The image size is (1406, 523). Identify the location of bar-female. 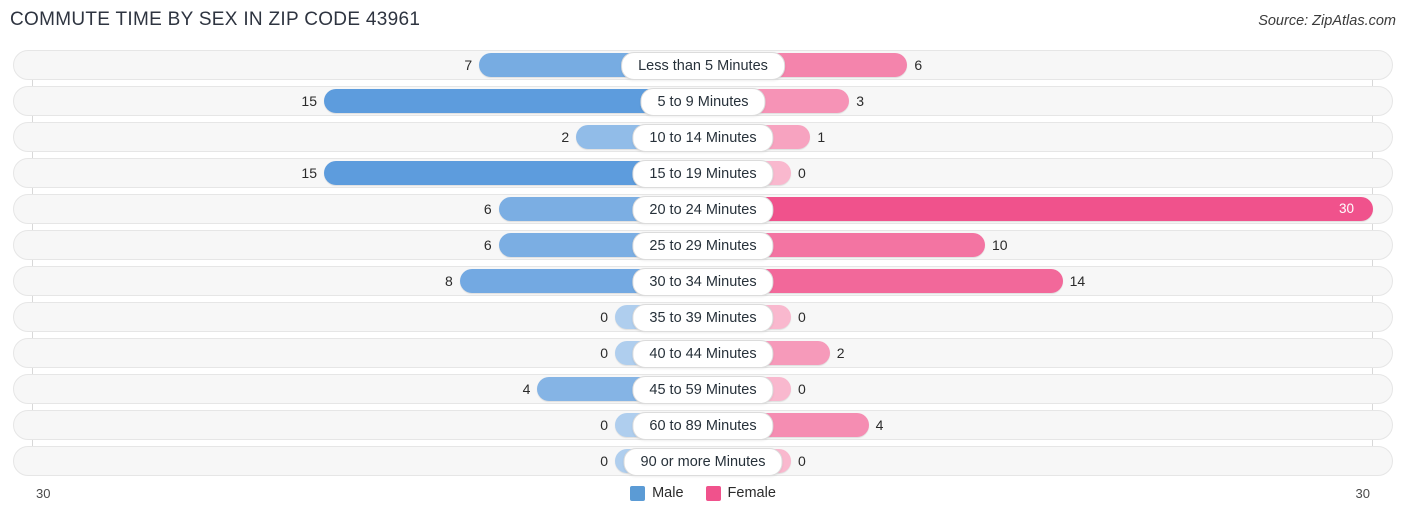
(1038, 209).